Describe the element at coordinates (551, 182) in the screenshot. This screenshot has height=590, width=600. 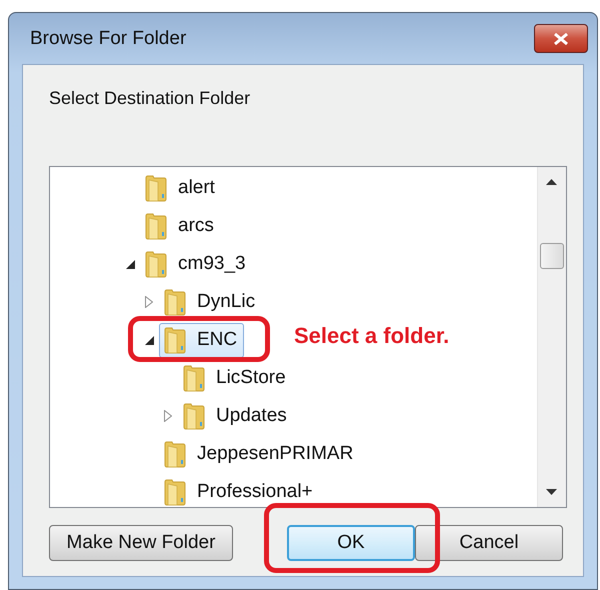
I see `scroll-up-icon` at that location.